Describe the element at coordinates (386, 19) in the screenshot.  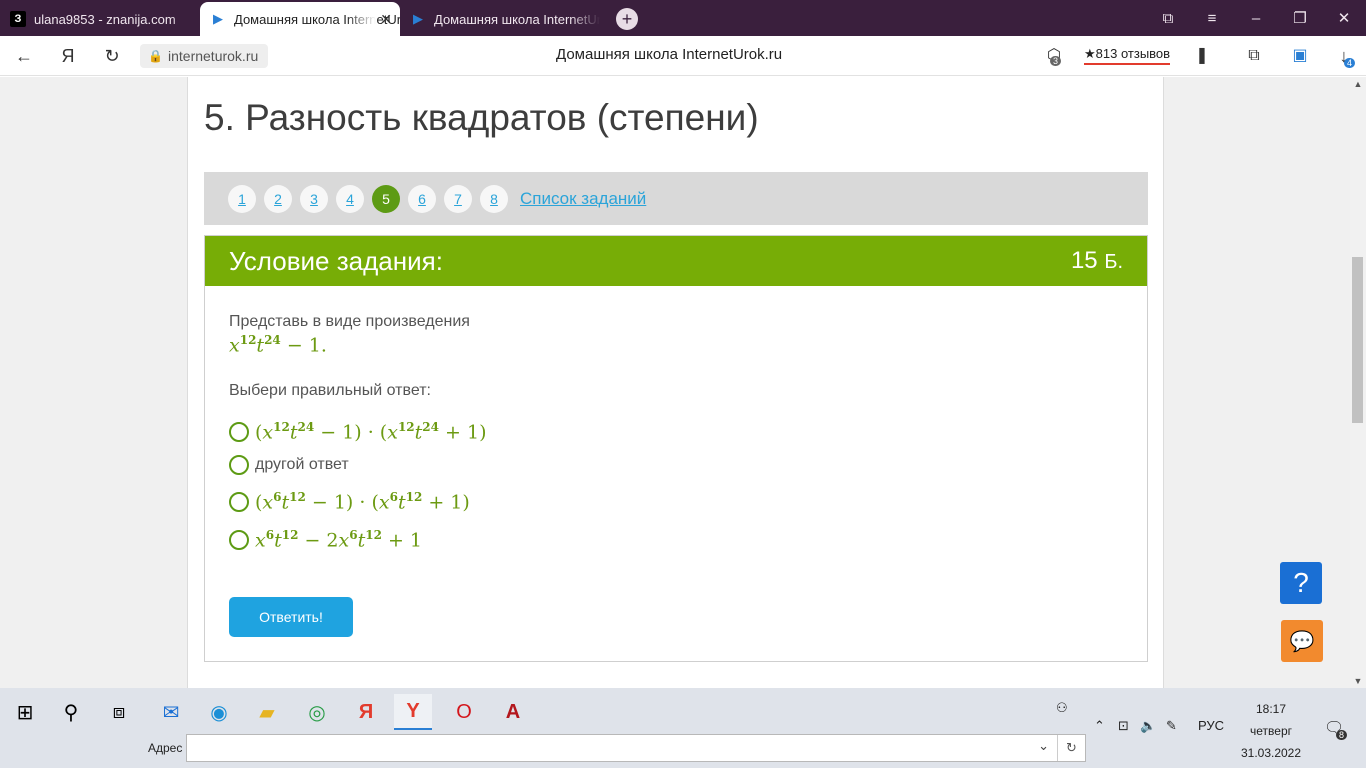
I see `close-tab-icon: ✕` at that location.